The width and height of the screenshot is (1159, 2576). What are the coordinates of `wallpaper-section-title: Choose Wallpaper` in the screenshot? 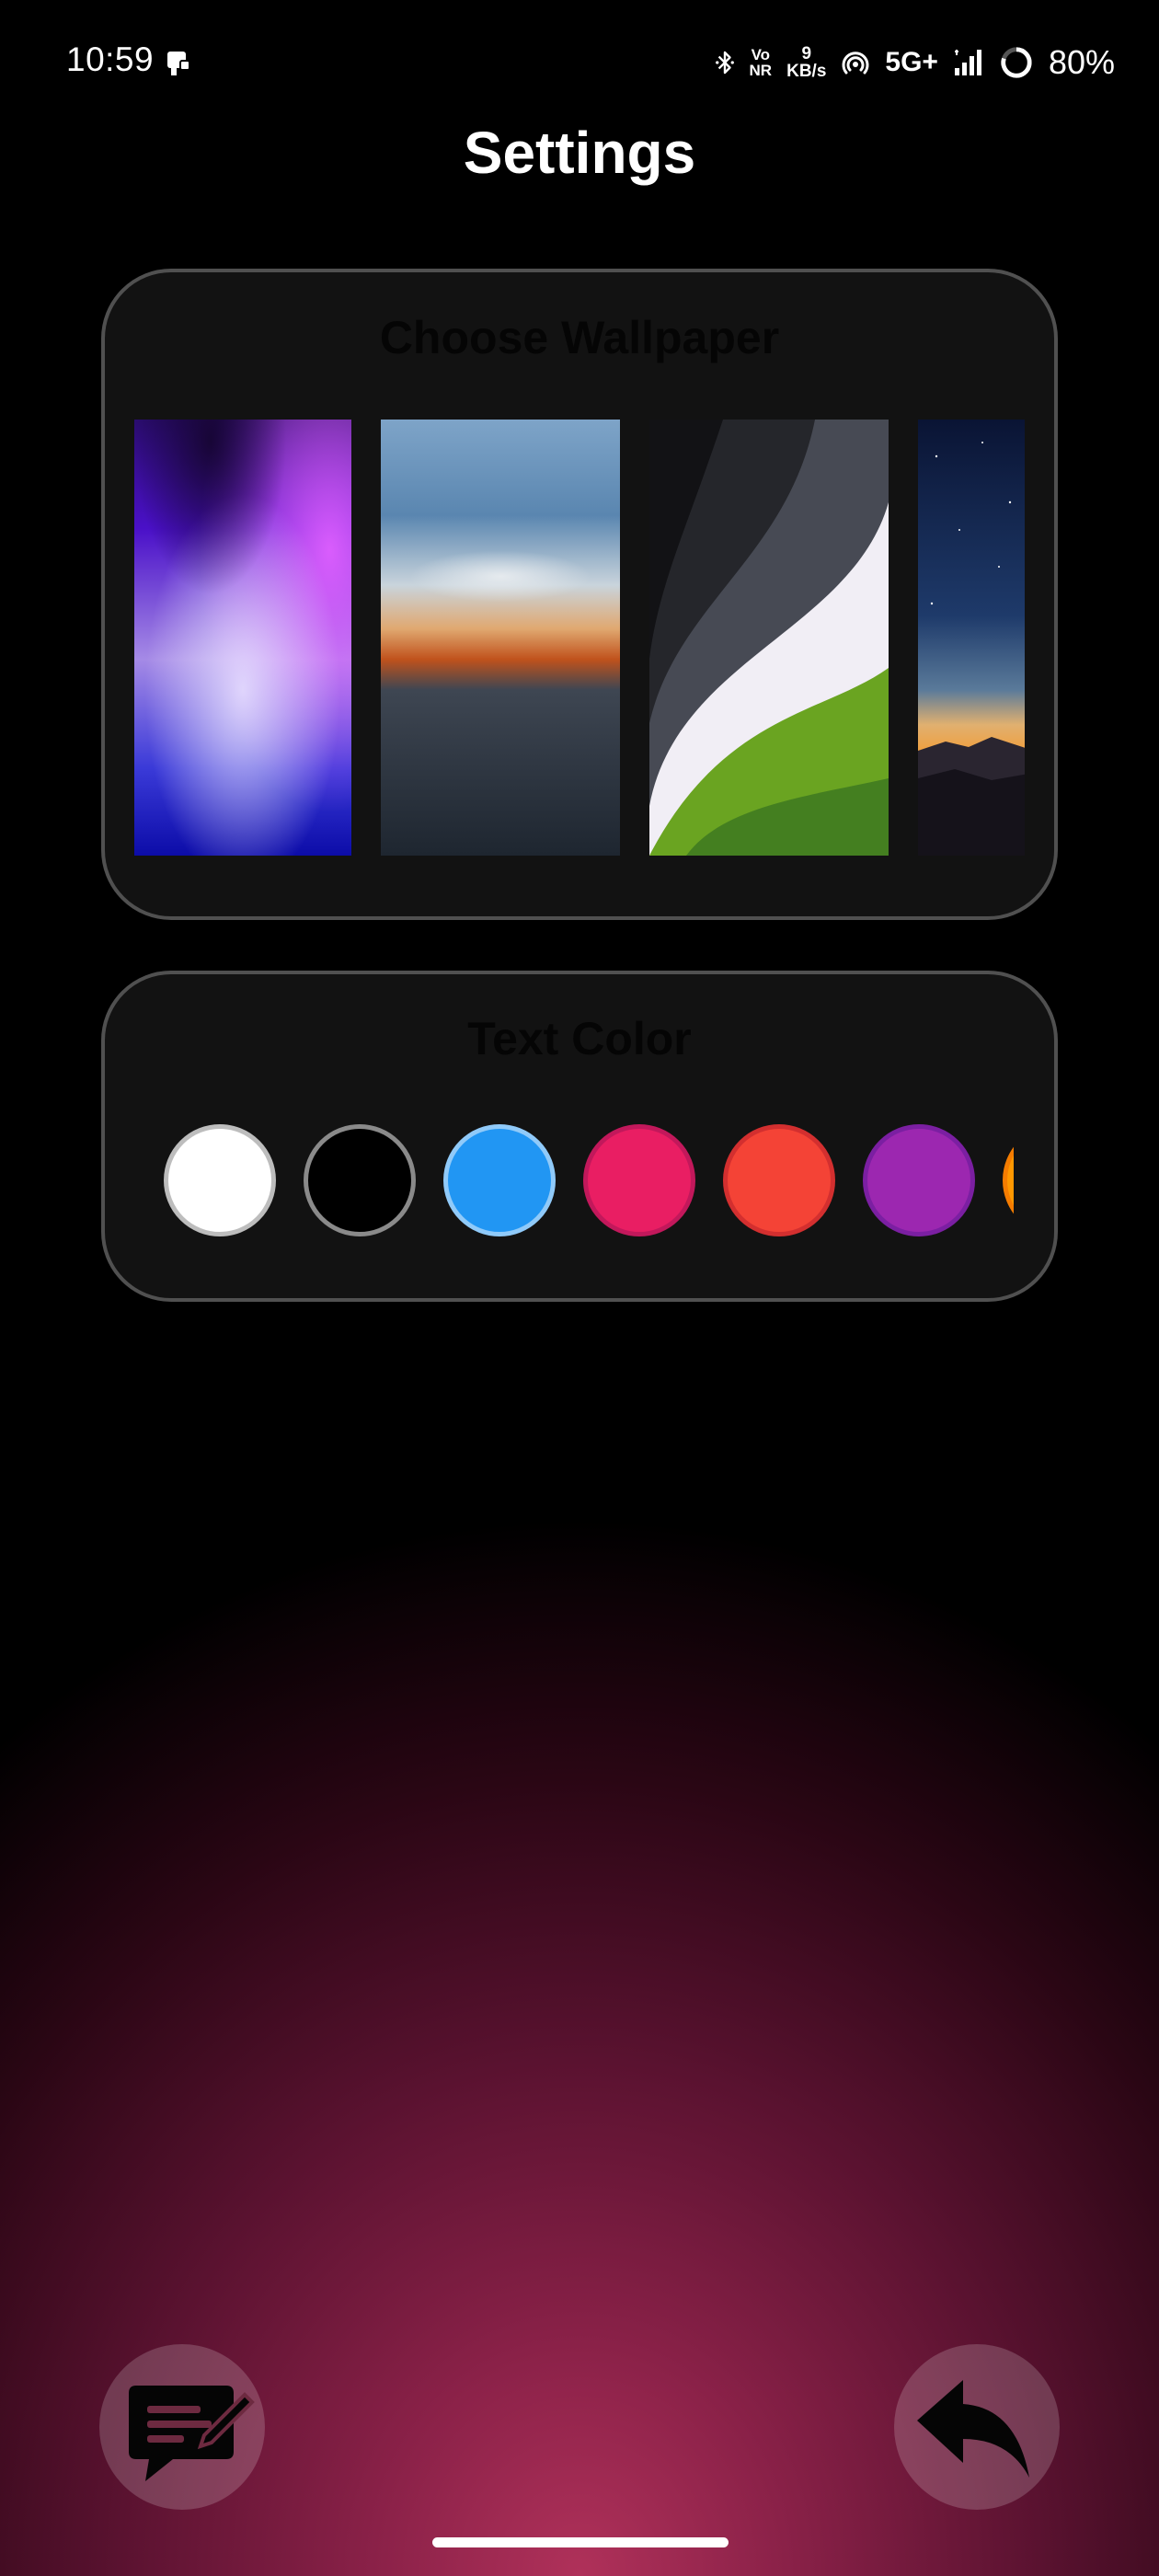 It's located at (579, 337).